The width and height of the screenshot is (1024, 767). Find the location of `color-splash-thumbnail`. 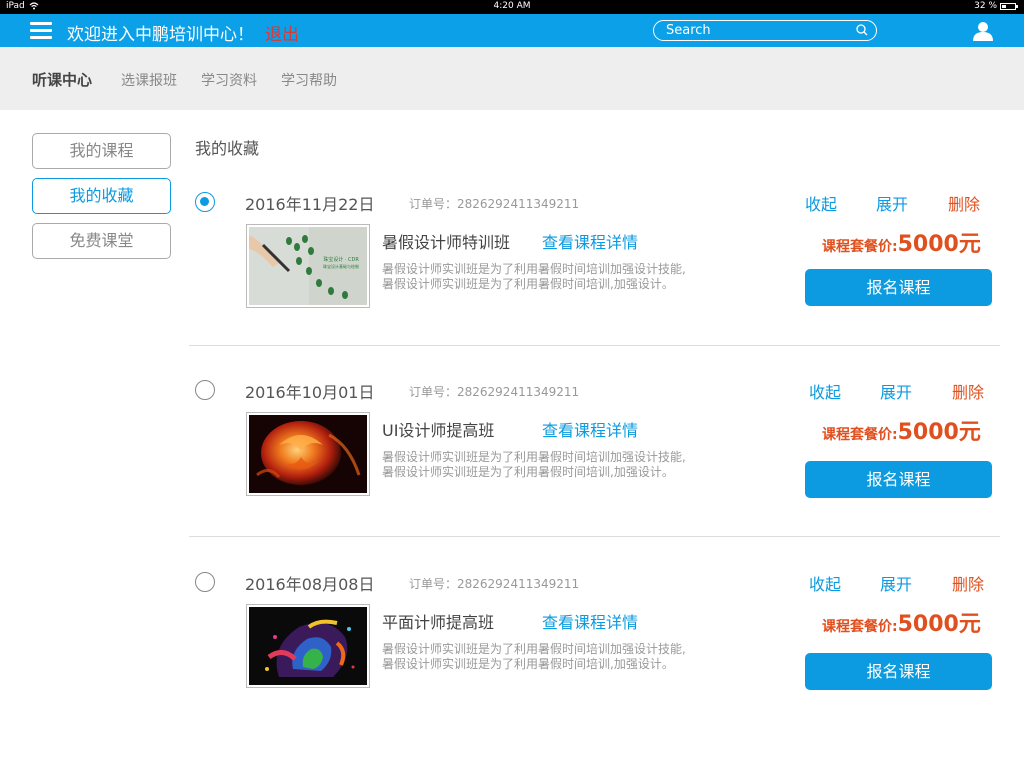

color-splash-thumbnail is located at coordinates (308, 646).